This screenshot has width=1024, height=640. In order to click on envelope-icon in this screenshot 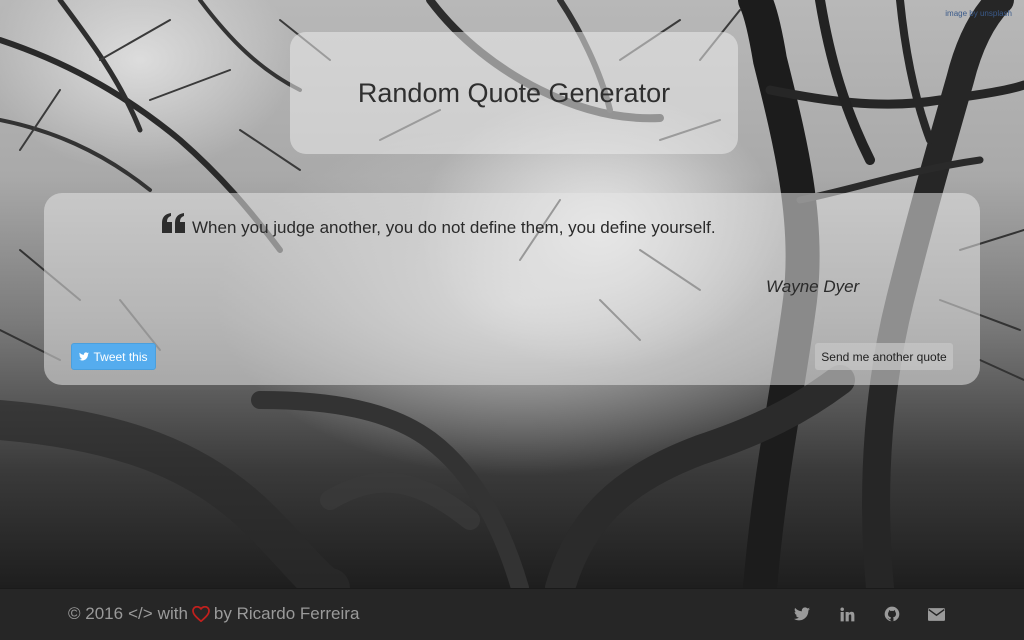, I will do `click(936, 614)`.